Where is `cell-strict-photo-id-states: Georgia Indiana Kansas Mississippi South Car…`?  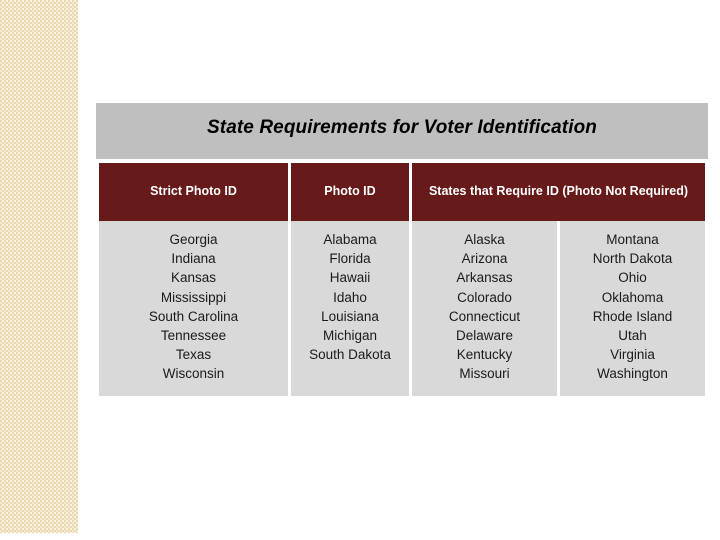
cell-strict-photo-id-states: Georgia Indiana Kansas Mississippi South Car… is located at coordinates (193, 308).